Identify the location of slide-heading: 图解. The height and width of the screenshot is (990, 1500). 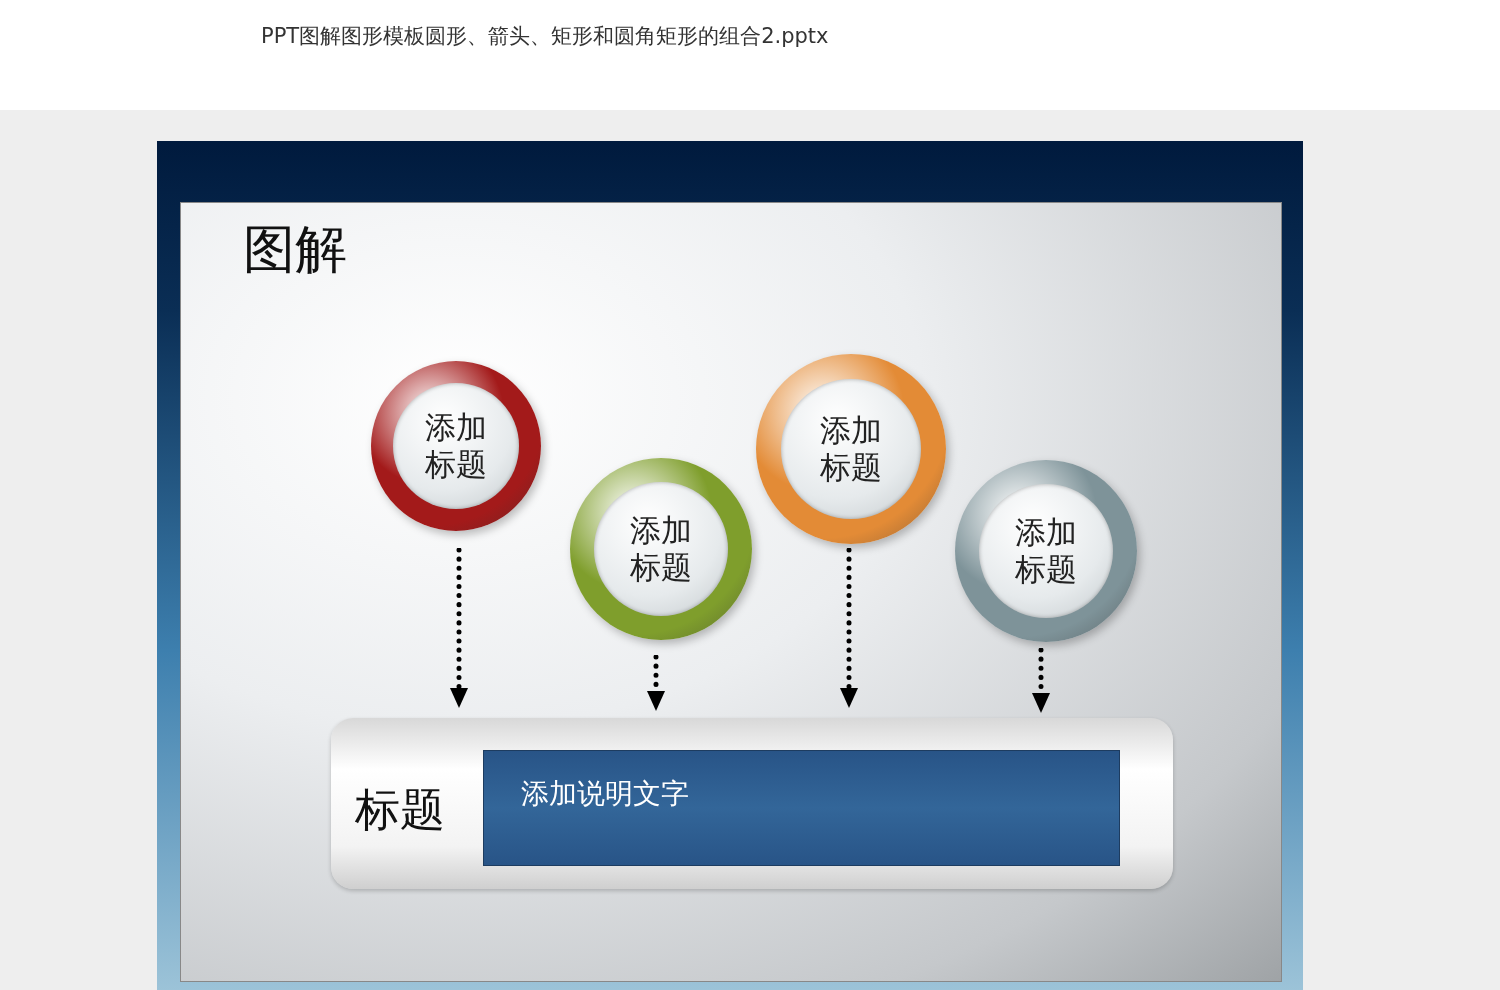
(295, 249).